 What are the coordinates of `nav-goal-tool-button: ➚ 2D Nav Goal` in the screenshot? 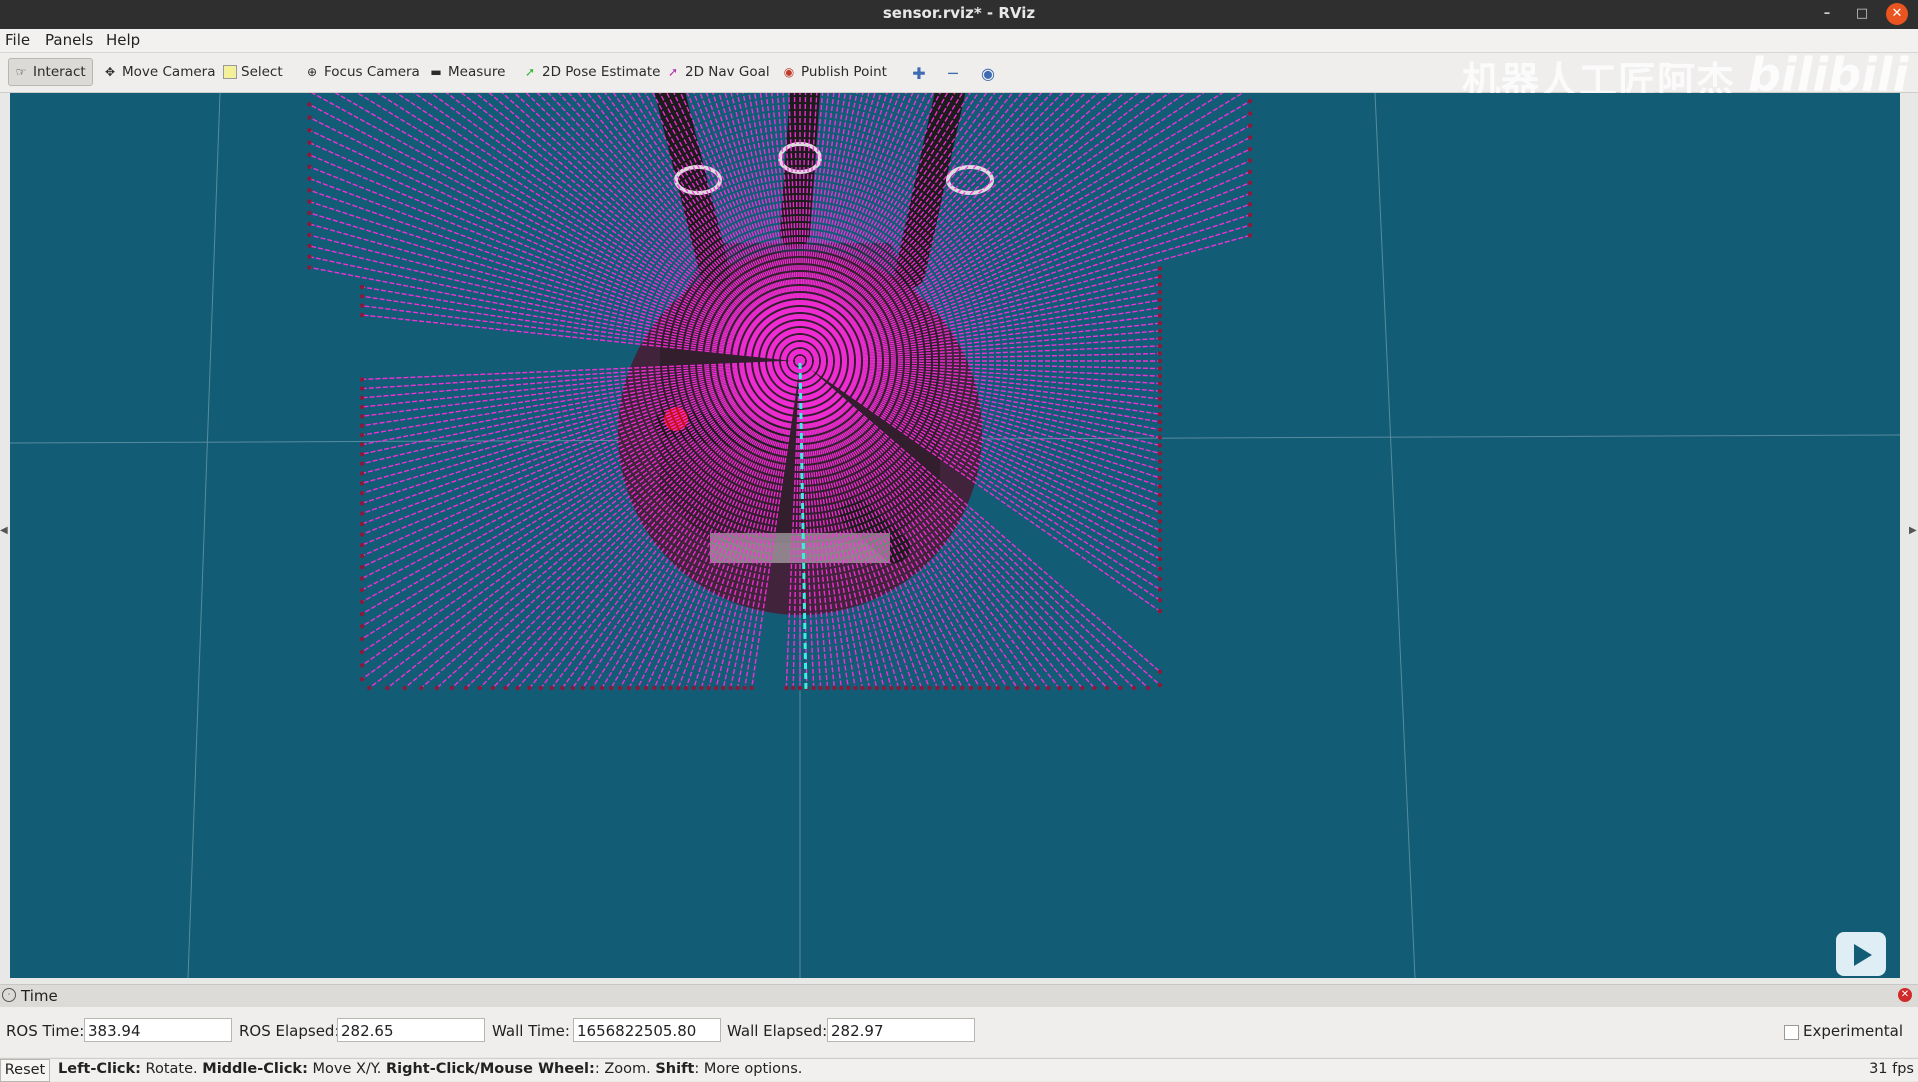 It's located at (718, 72).